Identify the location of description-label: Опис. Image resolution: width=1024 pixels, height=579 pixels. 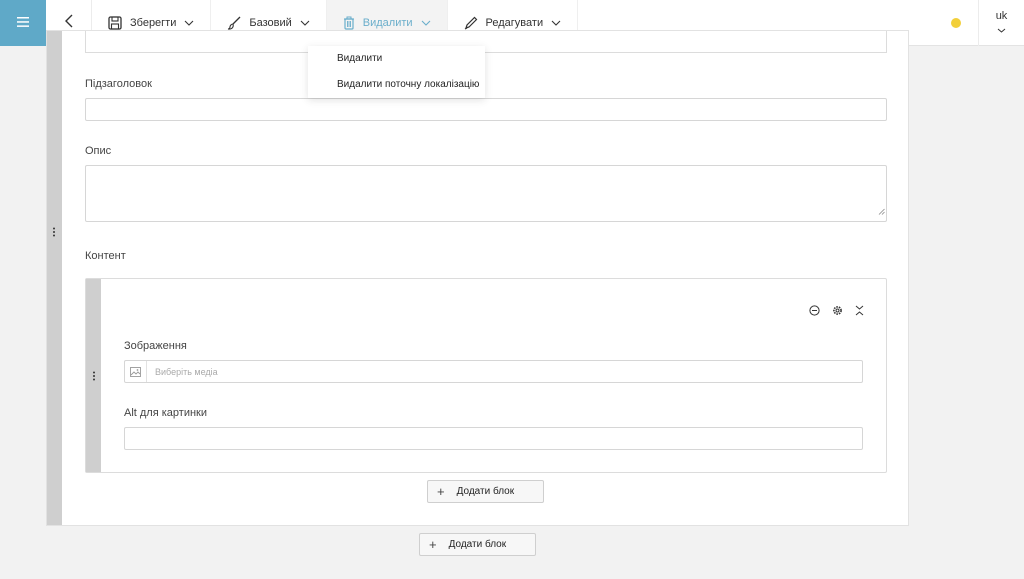
(98, 151).